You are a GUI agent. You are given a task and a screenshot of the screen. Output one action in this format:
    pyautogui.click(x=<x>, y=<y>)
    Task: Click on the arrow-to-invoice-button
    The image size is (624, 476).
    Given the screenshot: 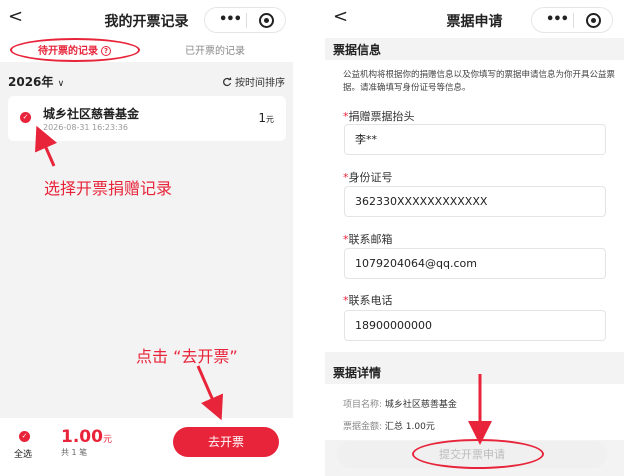 What is the action you would take?
    pyautogui.click(x=210, y=393)
    